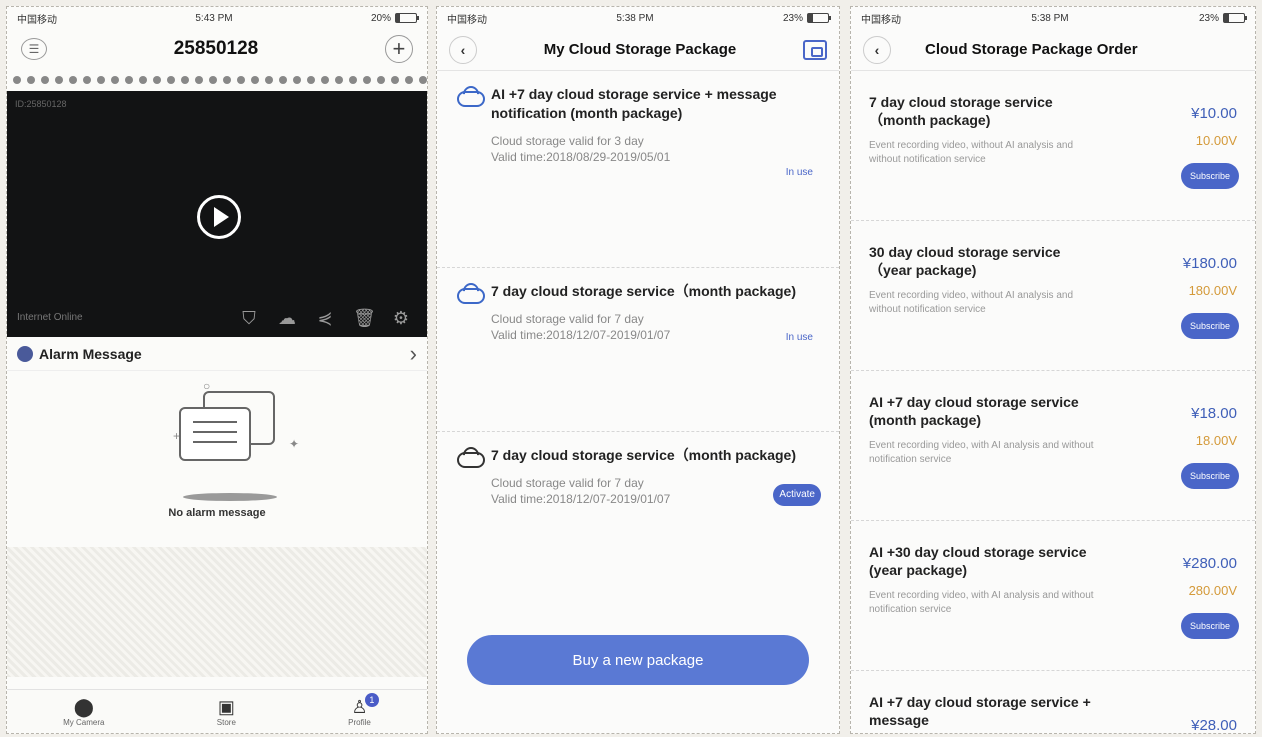 The width and height of the screenshot is (1262, 737). What do you see at coordinates (219, 217) in the screenshot?
I see `play-icon` at bounding box center [219, 217].